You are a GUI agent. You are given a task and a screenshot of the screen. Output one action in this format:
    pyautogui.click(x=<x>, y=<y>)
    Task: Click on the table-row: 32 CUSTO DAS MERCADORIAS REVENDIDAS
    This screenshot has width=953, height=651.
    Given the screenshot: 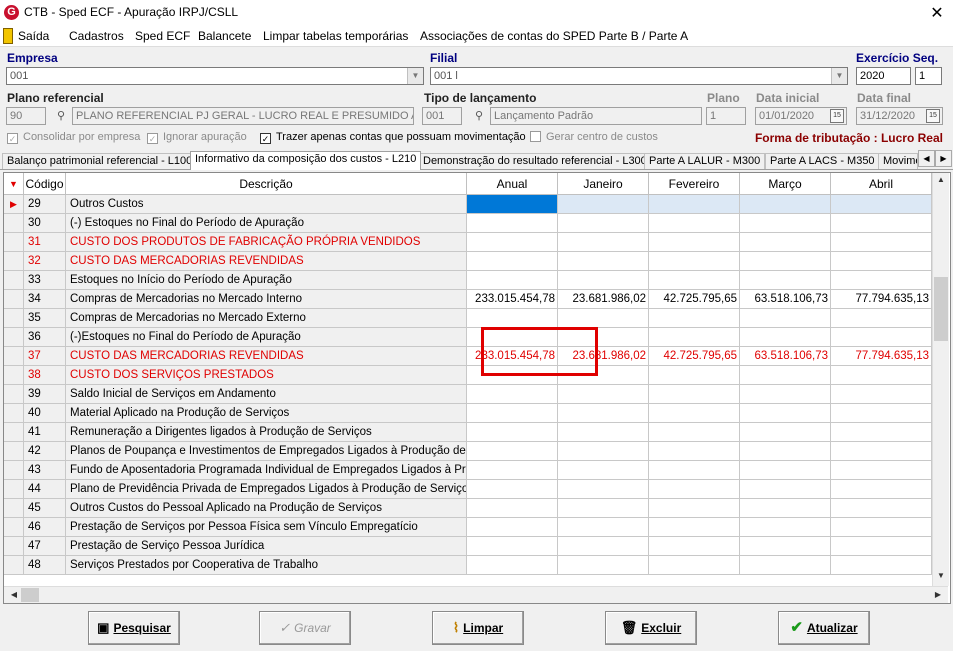 What is the action you would take?
    pyautogui.click(x=468, y=261)
    